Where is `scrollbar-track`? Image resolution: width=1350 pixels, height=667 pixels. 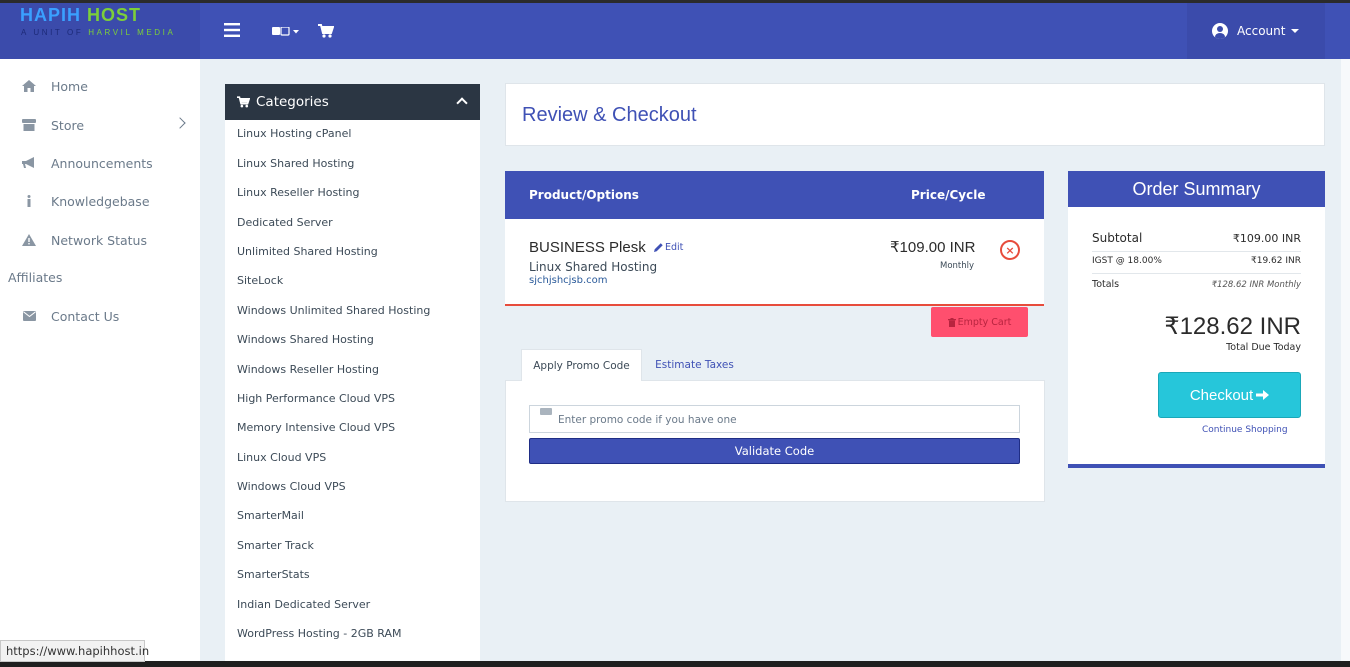 scrollbar-track is located at coordinates (1345, 360).